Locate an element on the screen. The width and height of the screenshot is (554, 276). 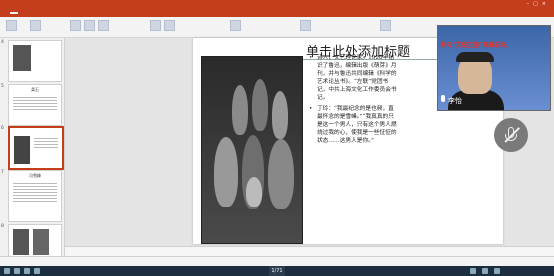
slide-thumbnails-pane: 4 5 柔石 6 7 冯雪峰 8 is located at coordinates (32, 154).